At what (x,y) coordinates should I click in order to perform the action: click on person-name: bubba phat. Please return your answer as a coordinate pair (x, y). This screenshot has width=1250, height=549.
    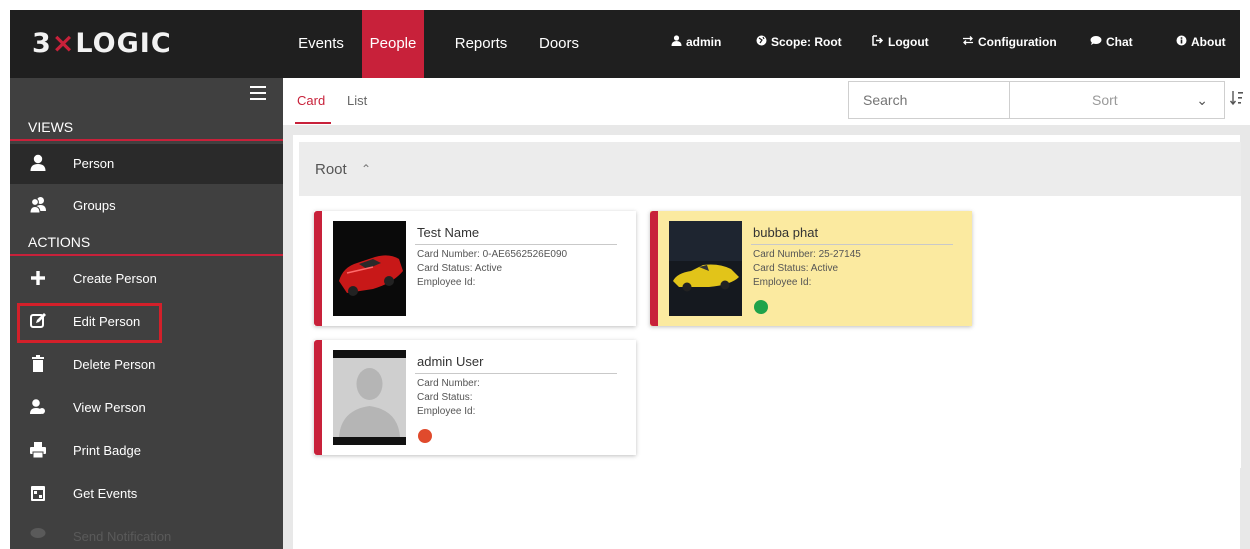
    Looking at the image, I should click on (786, 232).